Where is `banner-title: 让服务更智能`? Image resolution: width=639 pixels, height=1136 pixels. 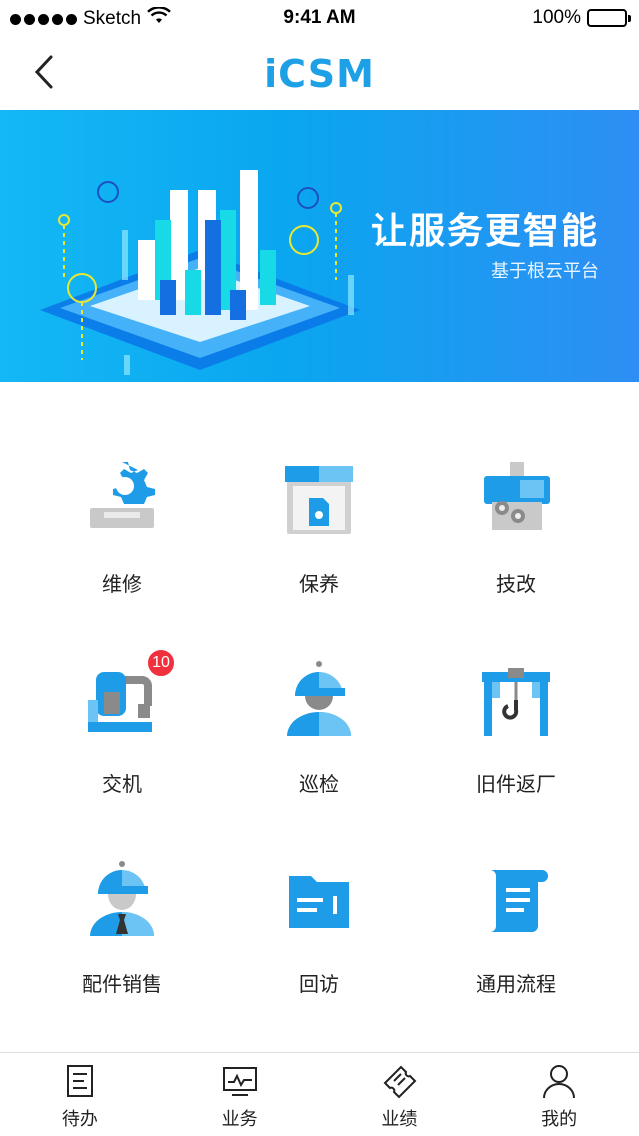
banner-title: 让服务更智能 is located at coordinates (484, 231).